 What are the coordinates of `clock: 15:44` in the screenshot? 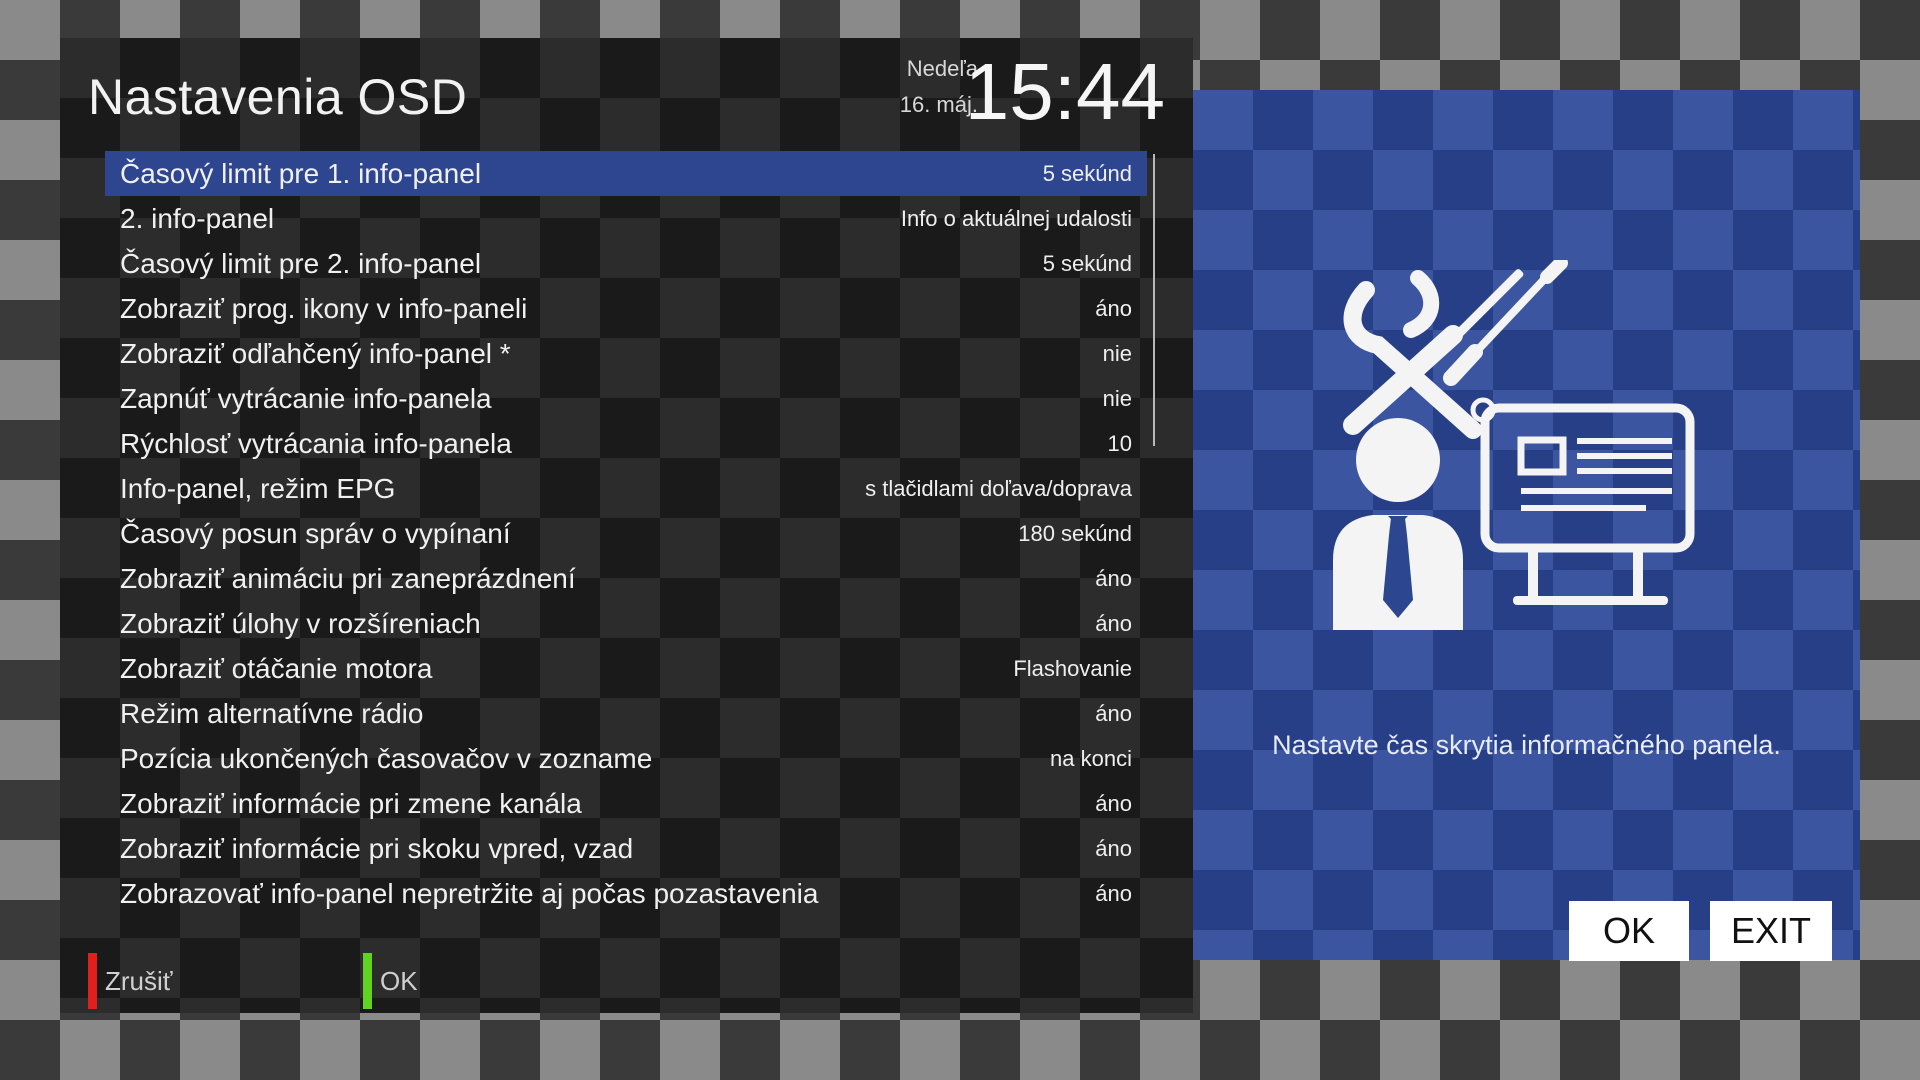 It's located at (1064, 91).